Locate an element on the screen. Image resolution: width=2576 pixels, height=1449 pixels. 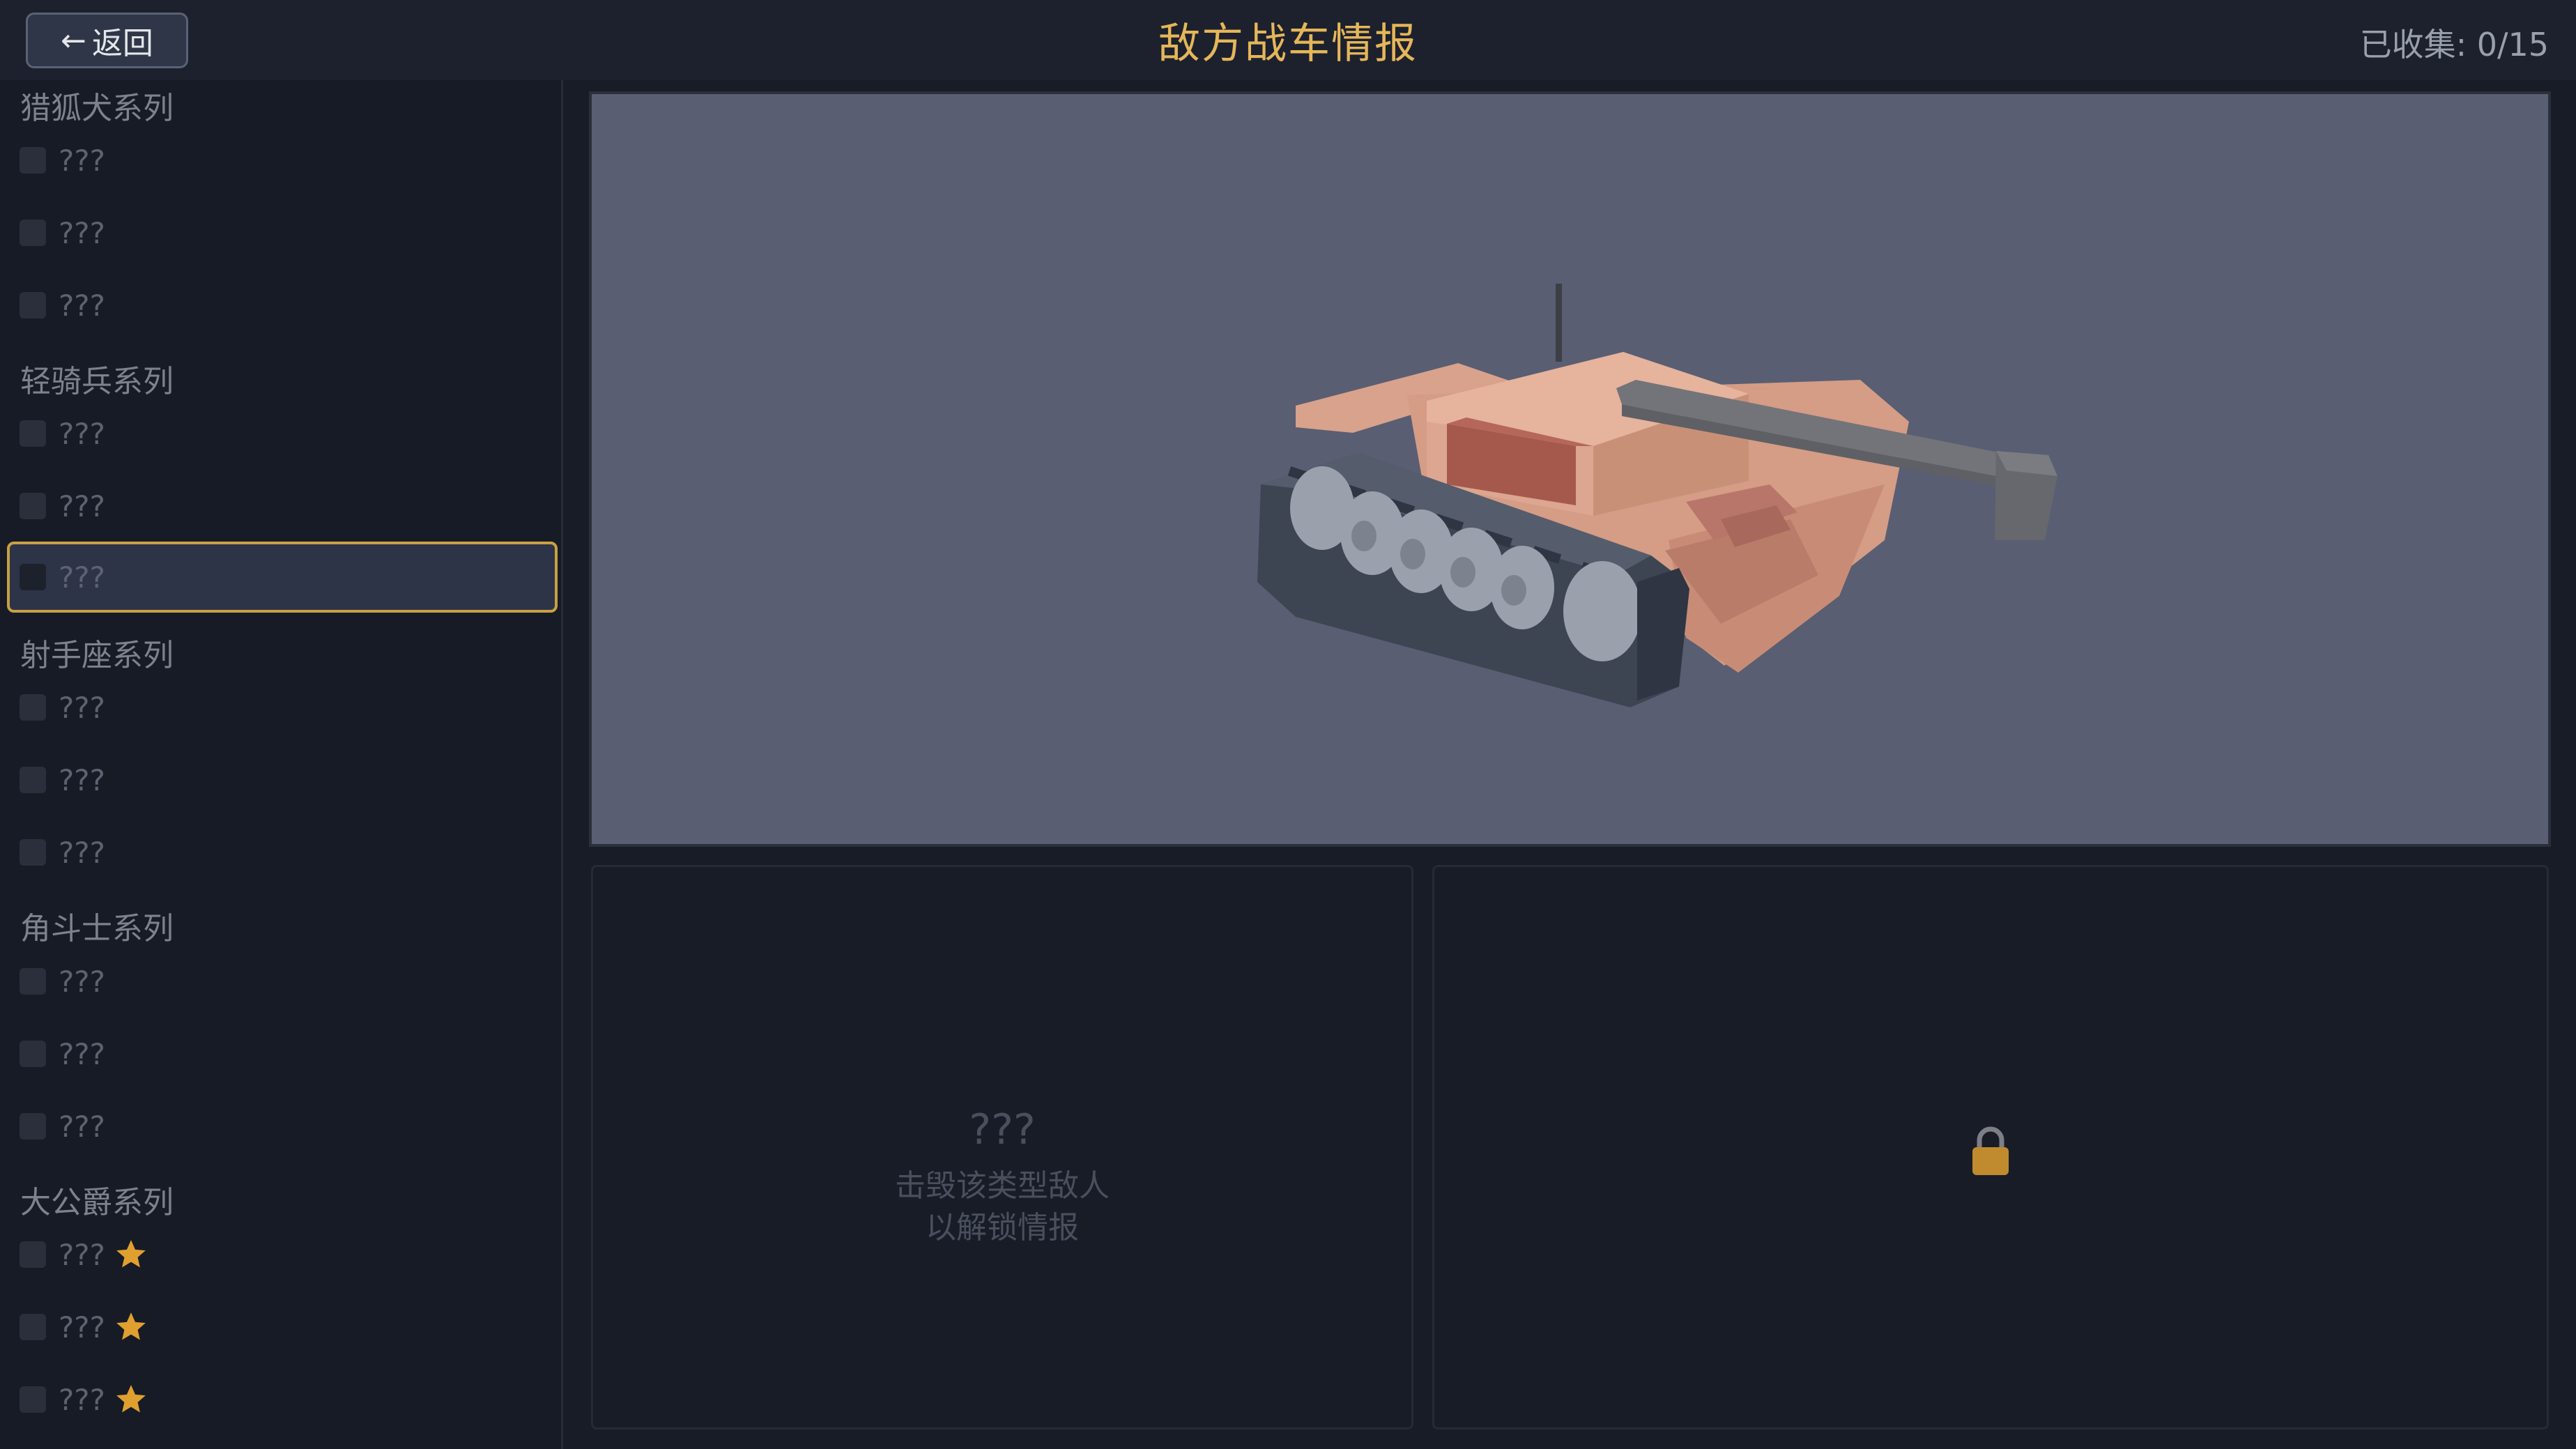
group-title: 大公爵系列 is located at coordinates (97, 1202).